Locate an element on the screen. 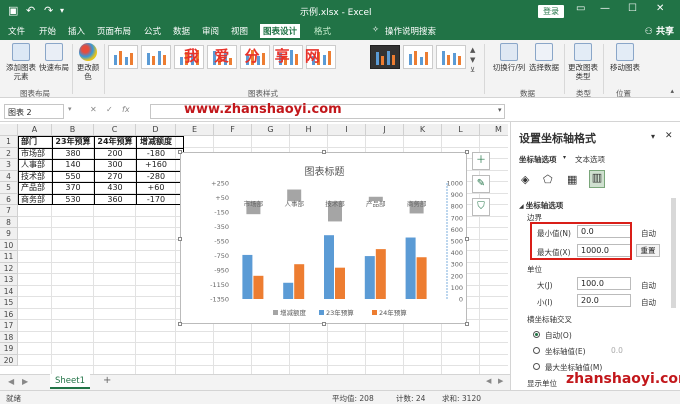  right-axis-tick: 1000 is located at coordinates (454, 184).